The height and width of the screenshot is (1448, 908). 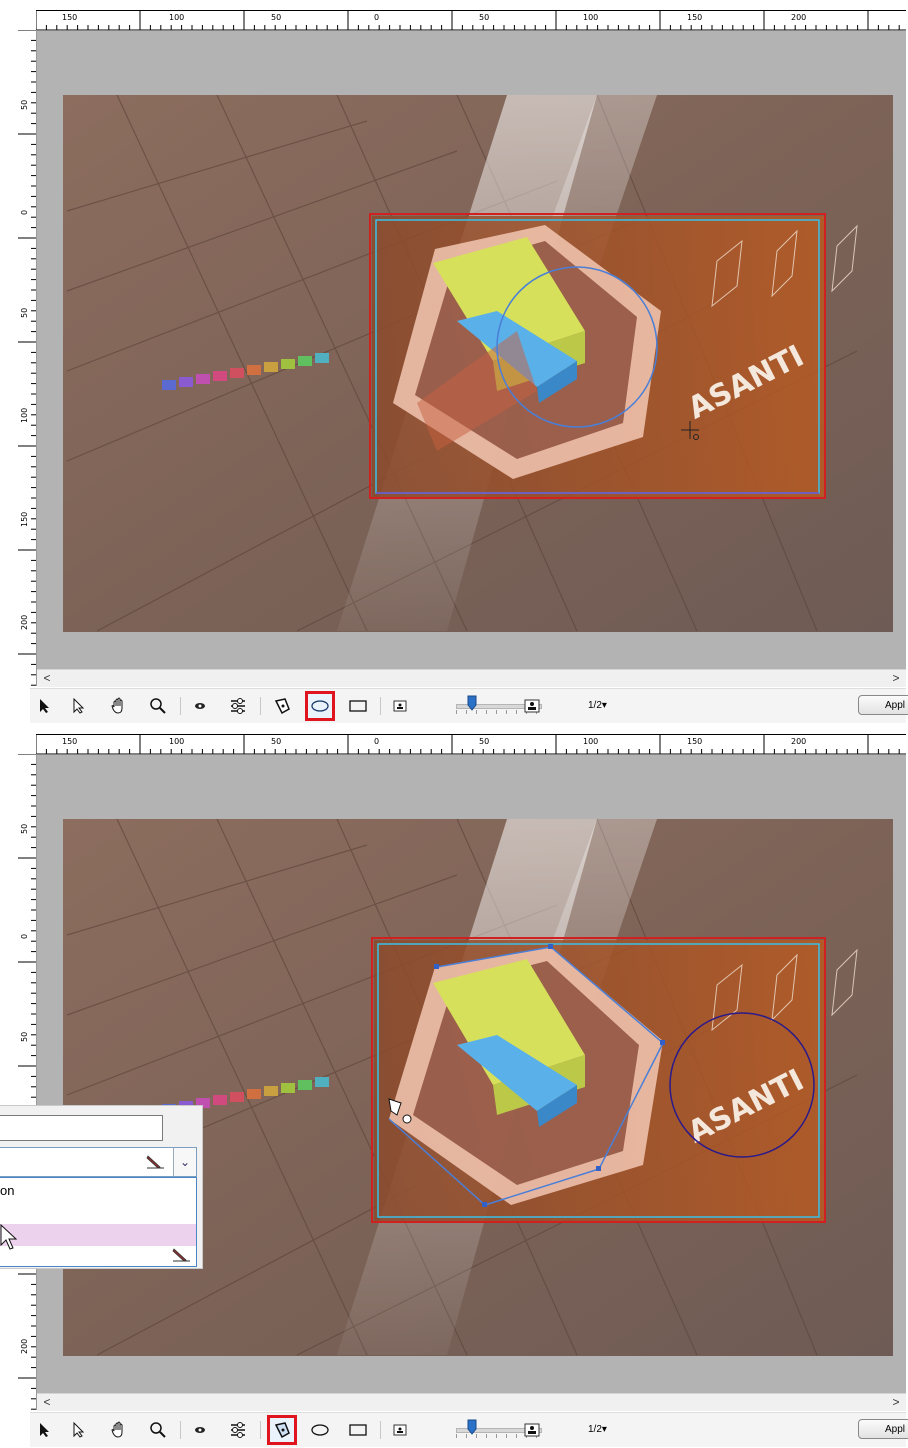 I want to click on name-text-field, so click(x=81, y=1128).